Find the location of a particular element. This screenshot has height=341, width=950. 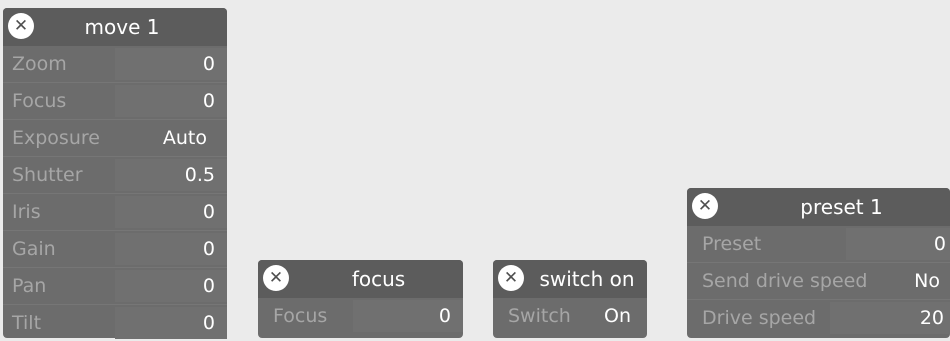

param-label: Gain is located at coordinates (34, 249).